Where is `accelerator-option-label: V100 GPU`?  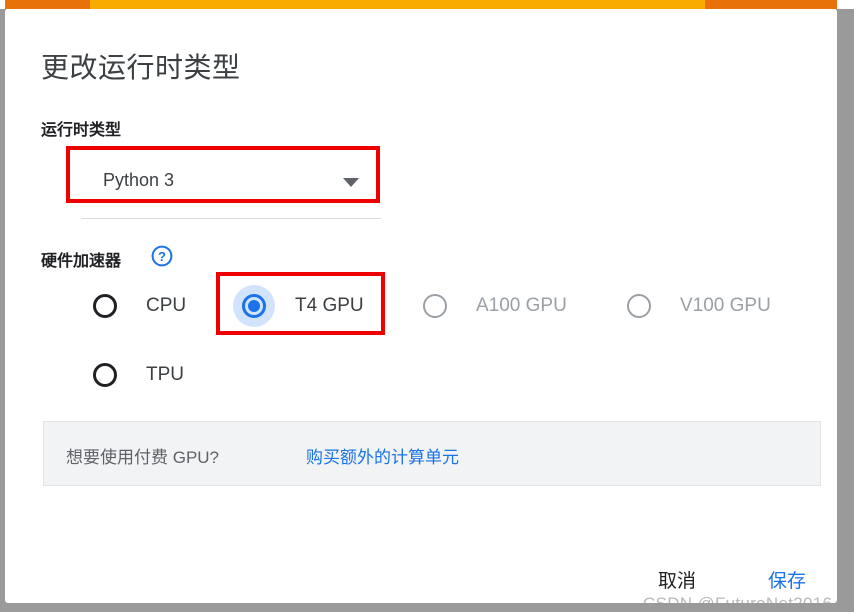
accelerator-option-label: V100 GPU is located at coordinates (725, 305).